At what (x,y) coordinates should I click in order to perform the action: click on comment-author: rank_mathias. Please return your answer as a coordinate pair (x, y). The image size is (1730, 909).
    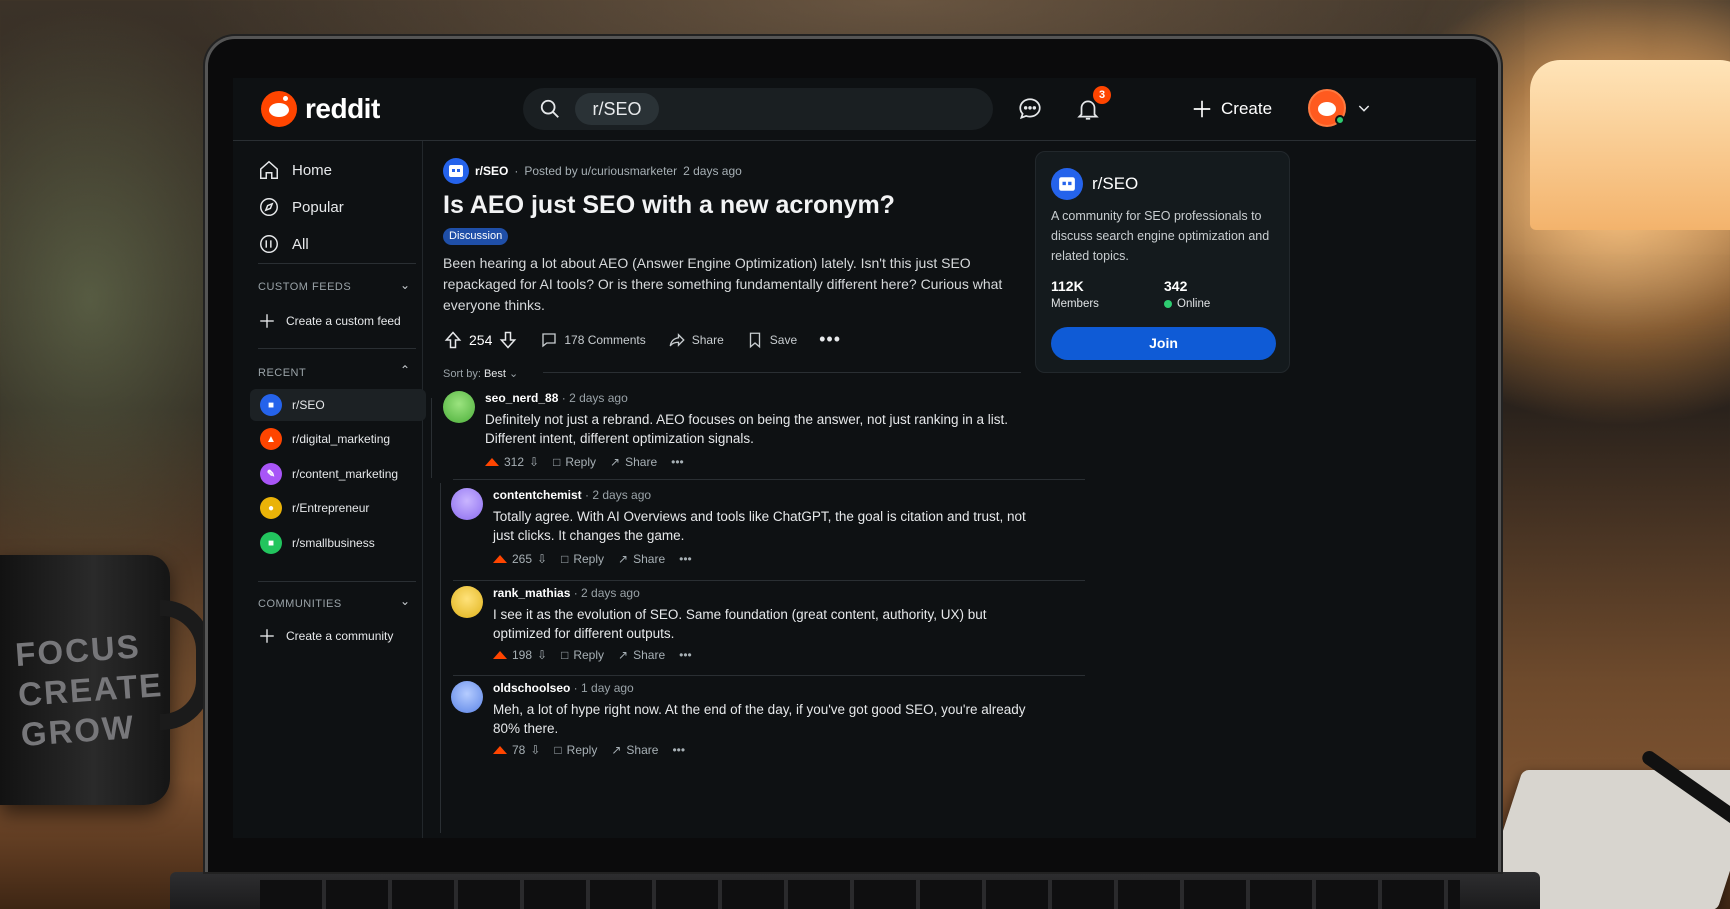
    Looking at the image, I should click on (531, 593).